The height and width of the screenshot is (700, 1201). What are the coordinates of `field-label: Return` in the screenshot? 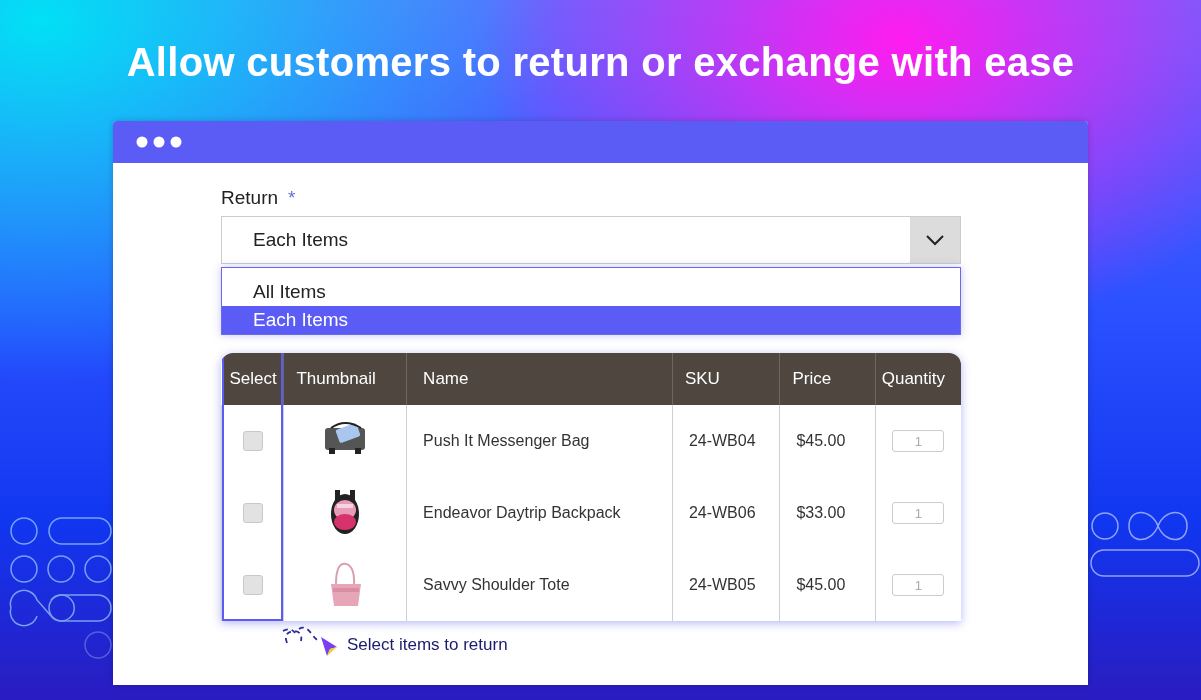 It's located at (250, 198).